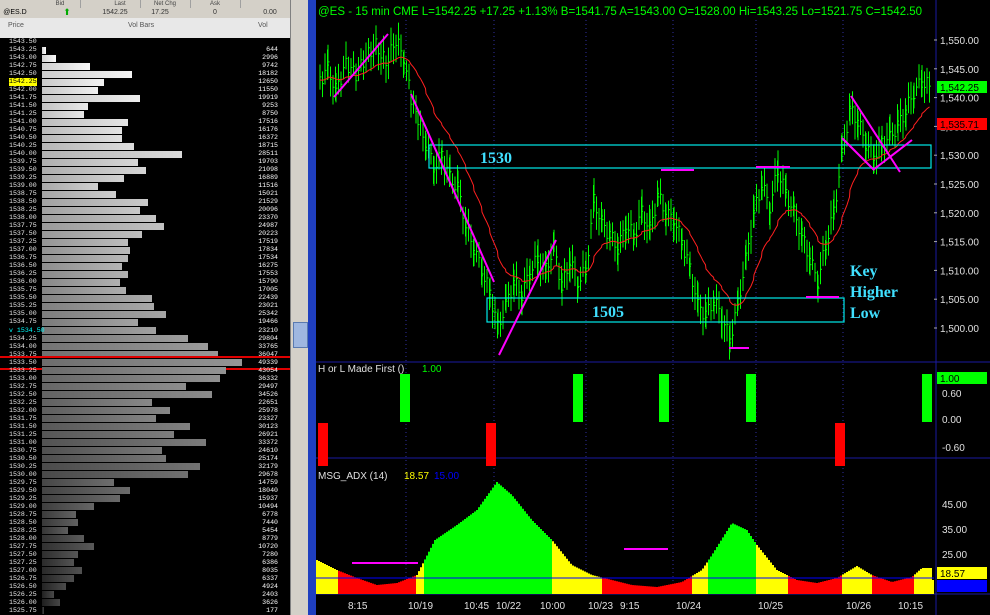 The image size is (990, 615). What do you see at coordinates (145, 491) in the screenshot?
I see `ladder-row: 1529.50 18040` at bounding box center [145, 491].